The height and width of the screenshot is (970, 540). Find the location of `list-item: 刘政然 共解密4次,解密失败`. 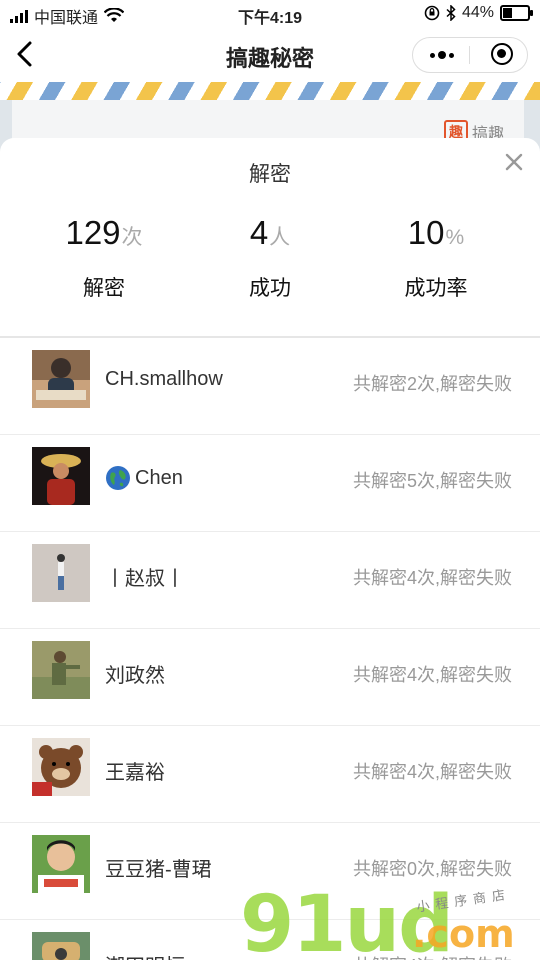

list-item: 刘政然 共解密4次,解密失败 is located at coordinates (270, 677).